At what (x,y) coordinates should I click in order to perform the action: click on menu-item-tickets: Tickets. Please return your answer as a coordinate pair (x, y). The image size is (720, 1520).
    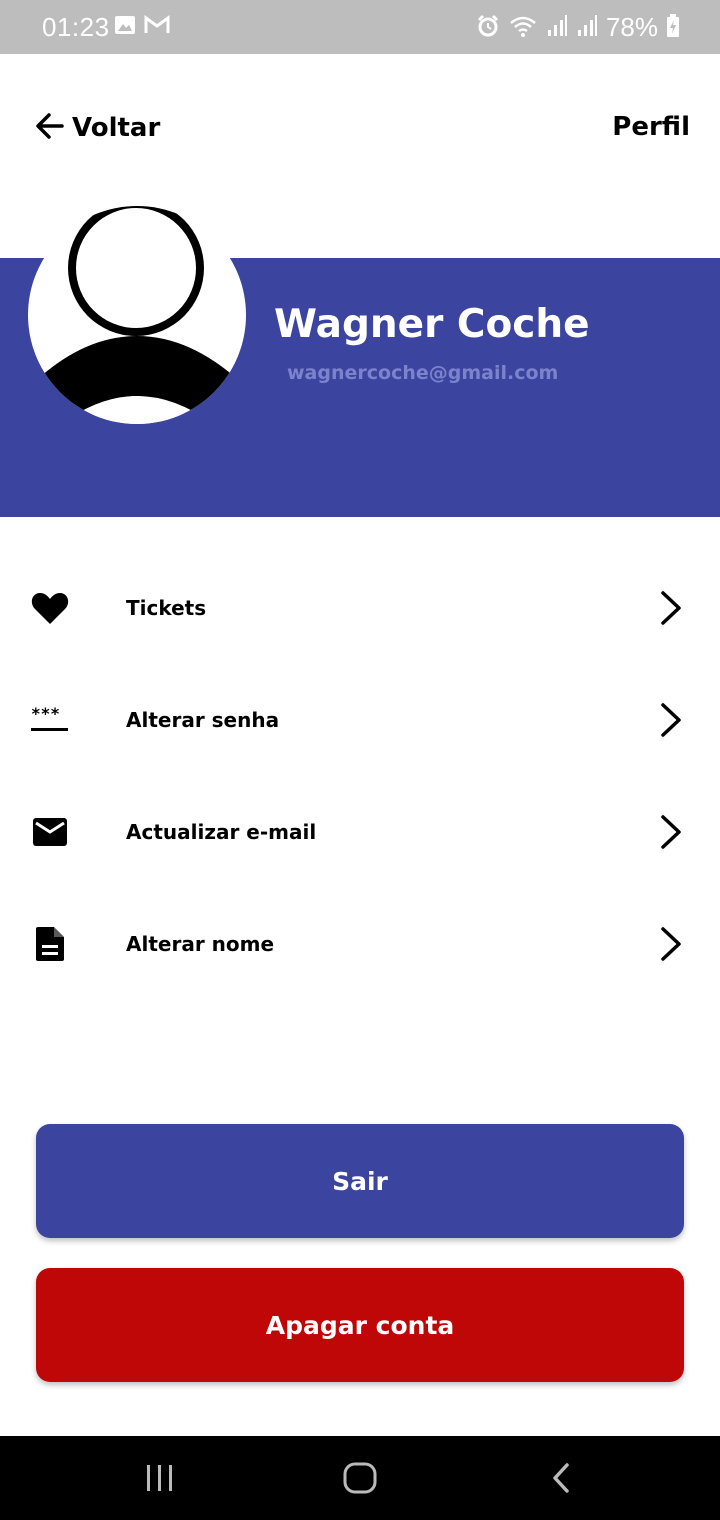
    Looking at the image, I should click on (360, 608).